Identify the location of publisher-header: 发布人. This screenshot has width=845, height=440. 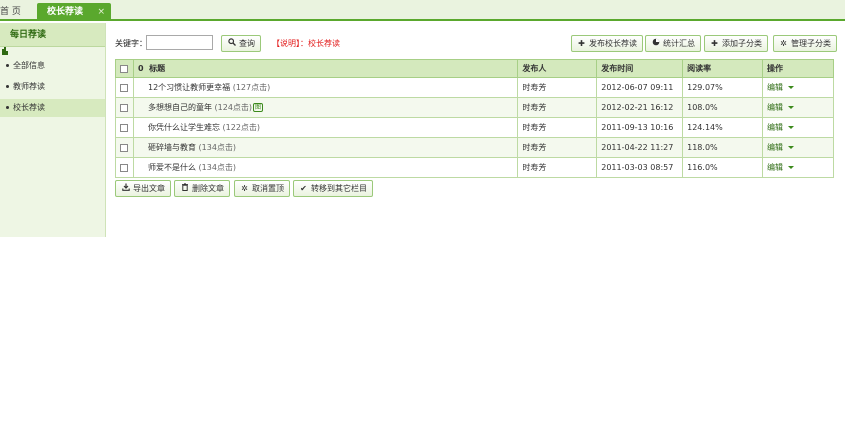
(557, 68).